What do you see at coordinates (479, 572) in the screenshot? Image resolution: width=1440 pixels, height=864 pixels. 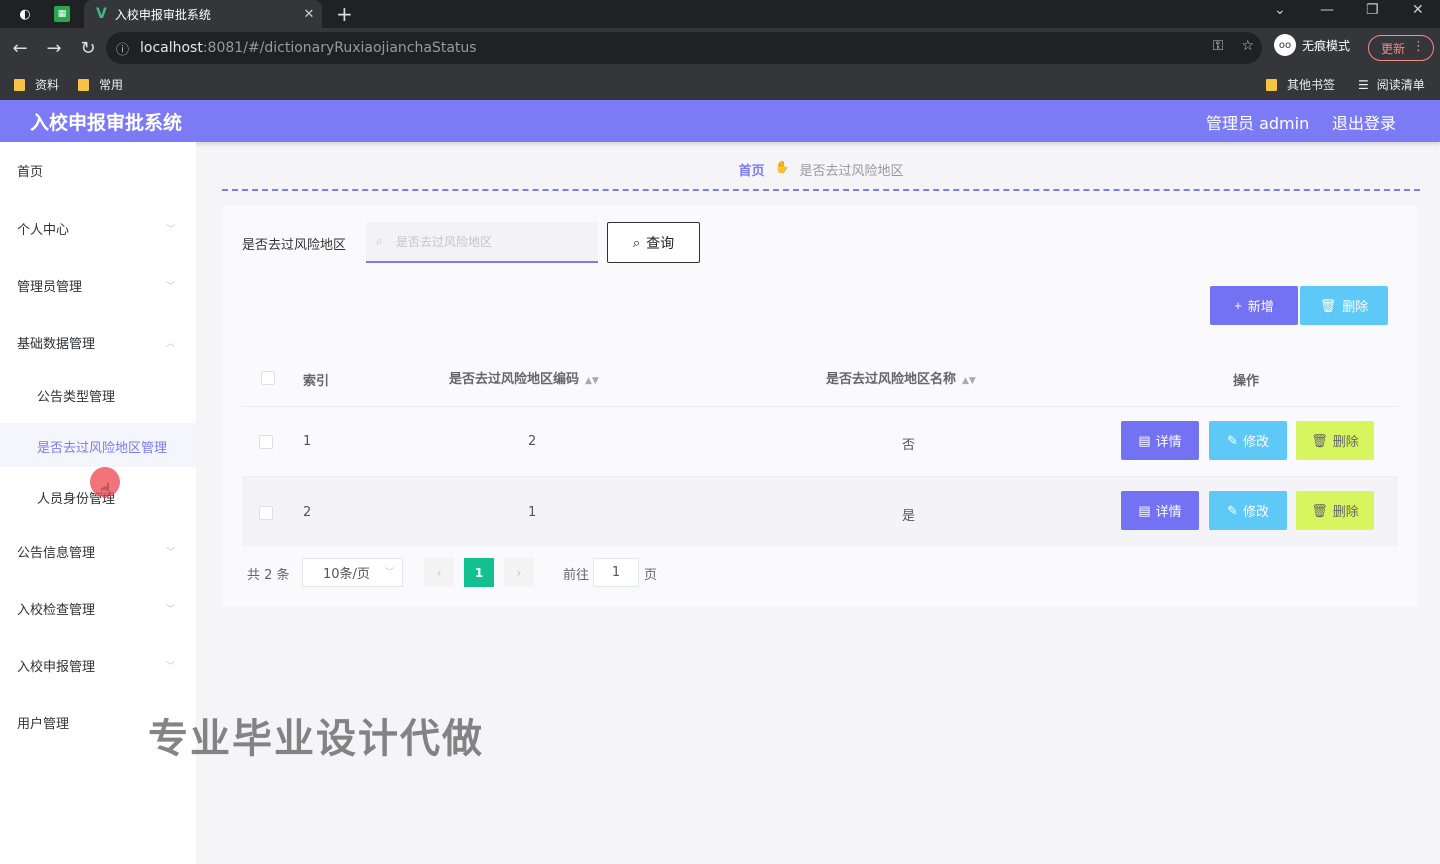 I see `page-number-current: 1` at bounding box center [479, 572].